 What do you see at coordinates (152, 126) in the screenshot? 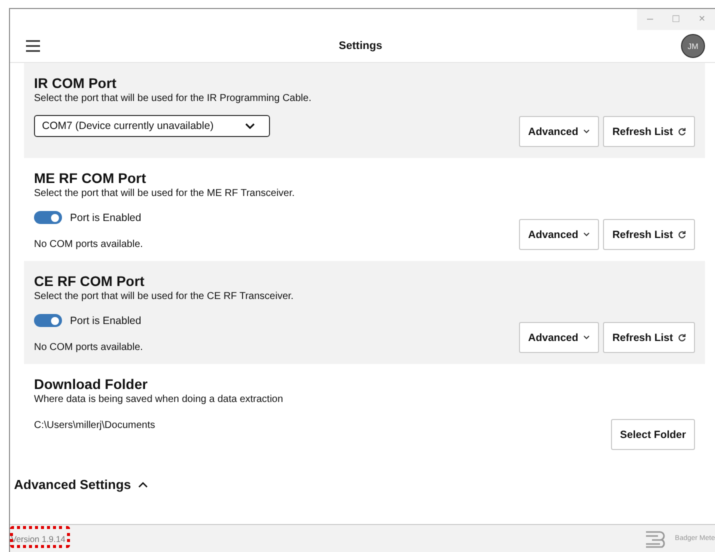
I see `port-dropdown: COM7 (Device currently unavailable)` at bounding box center [152, 126].